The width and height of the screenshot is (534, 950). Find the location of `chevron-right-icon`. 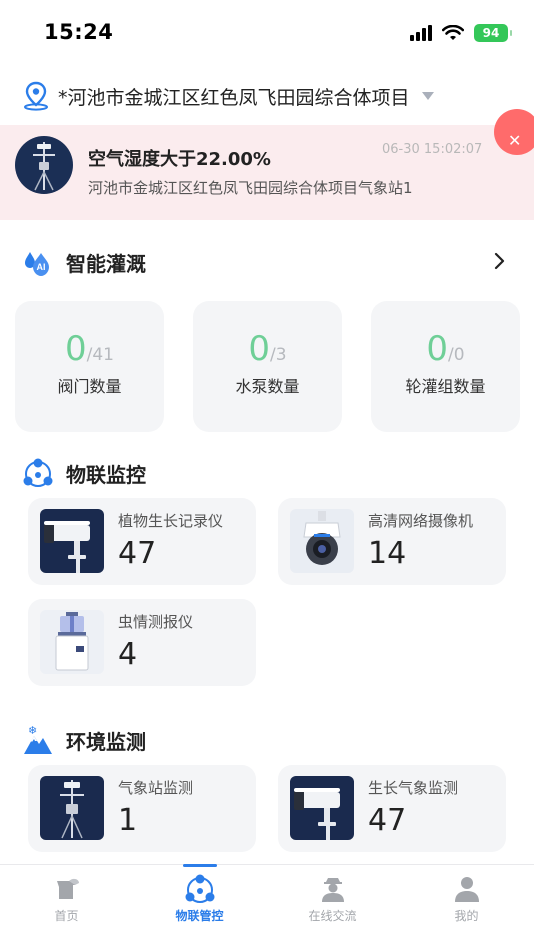

chevron-right-icon is located at coordinates (499, 261).